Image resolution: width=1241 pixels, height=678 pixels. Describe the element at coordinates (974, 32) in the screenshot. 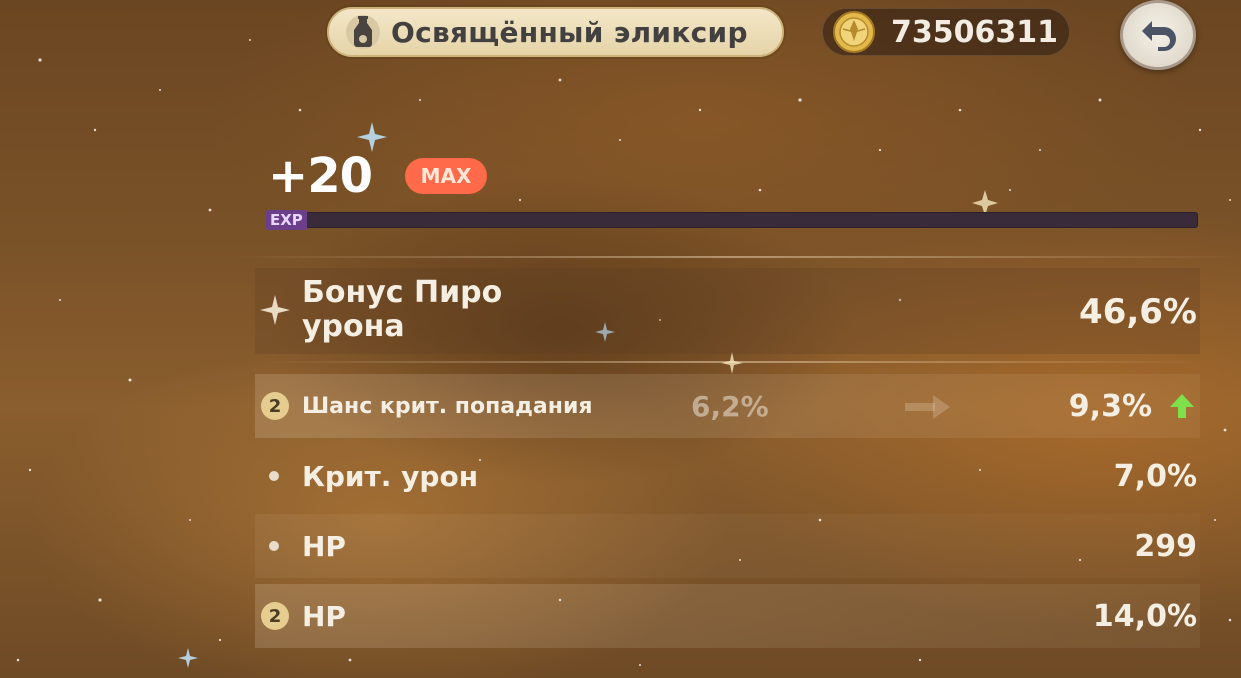

I see `mora-amount: 73506311` at that location.